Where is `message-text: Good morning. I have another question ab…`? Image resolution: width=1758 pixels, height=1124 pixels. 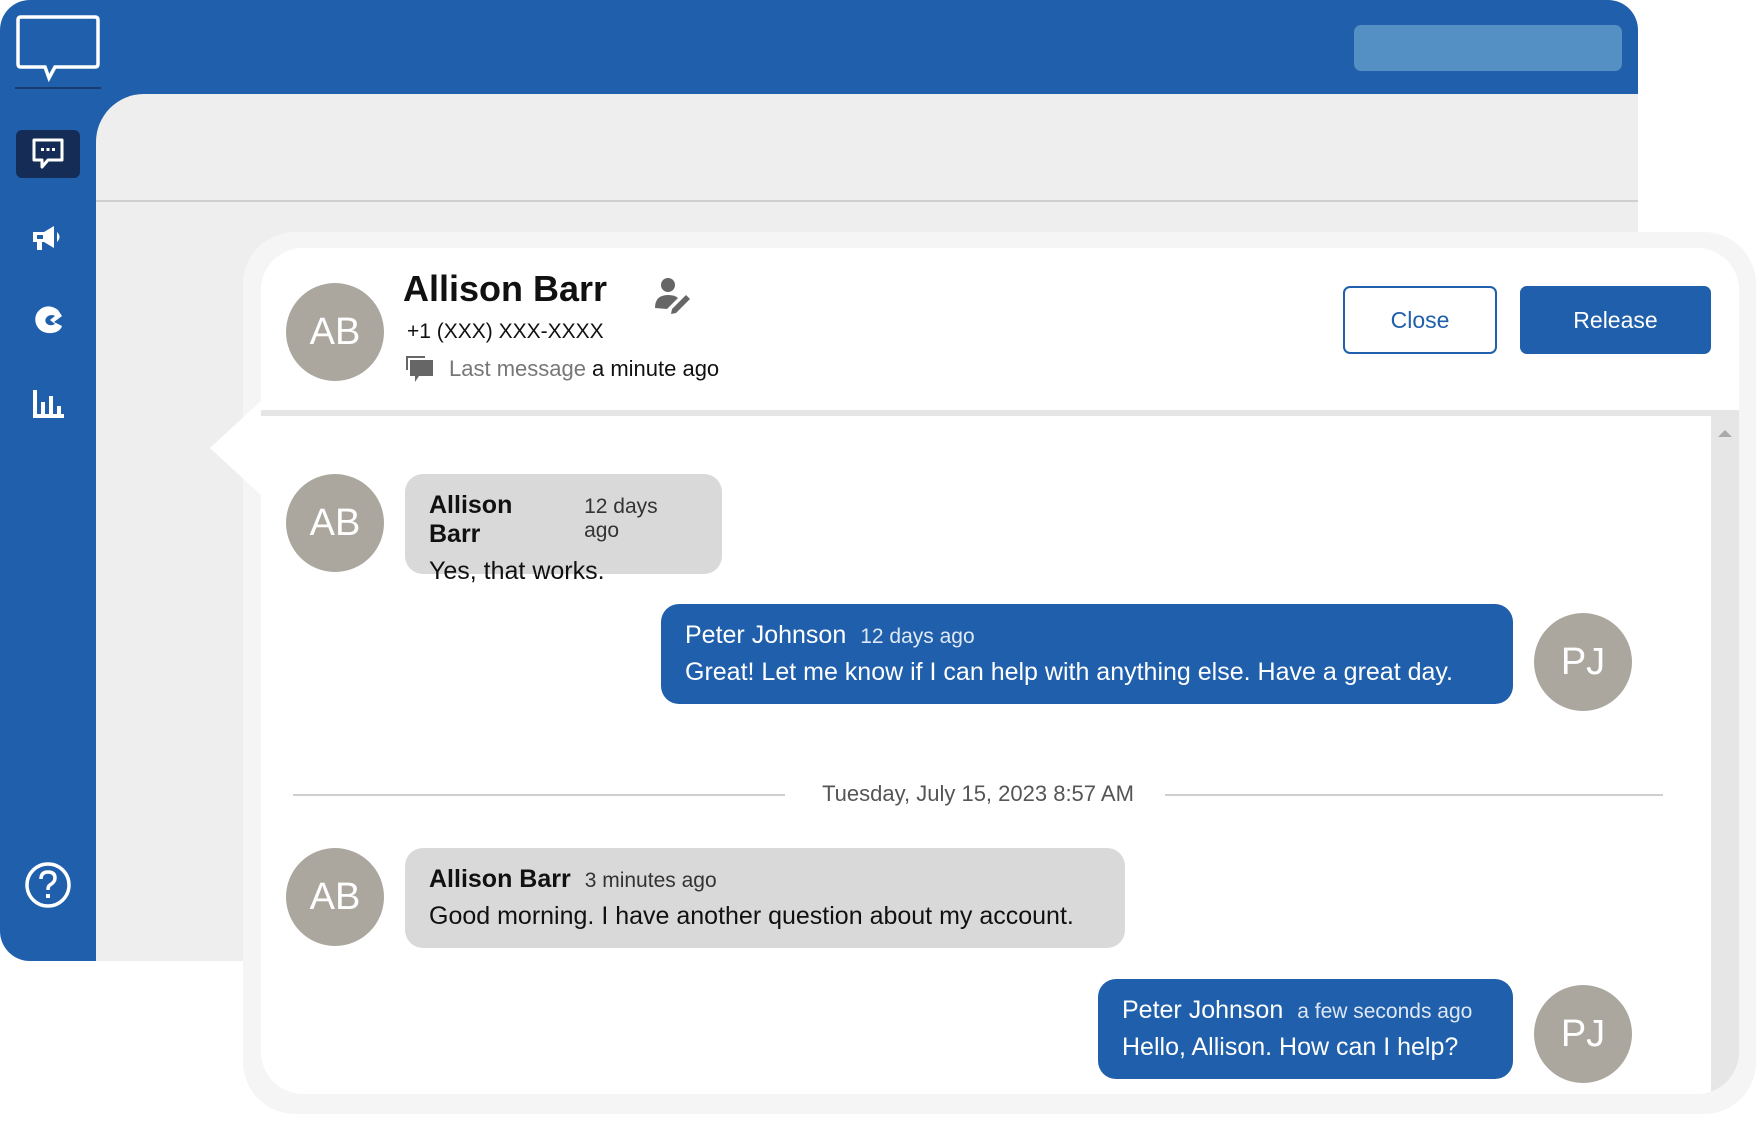
message-text: Good morning. I have another question ab… is located at coordinates (751, 916).